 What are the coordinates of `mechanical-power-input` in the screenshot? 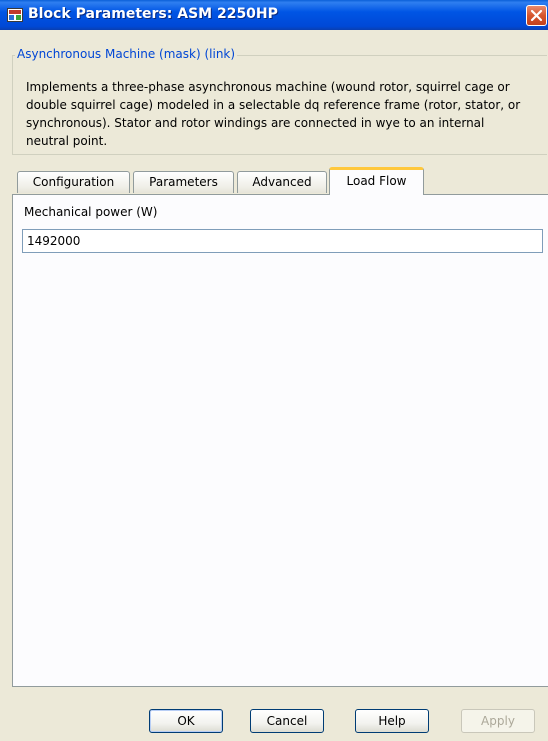 It's located at (282, 241).